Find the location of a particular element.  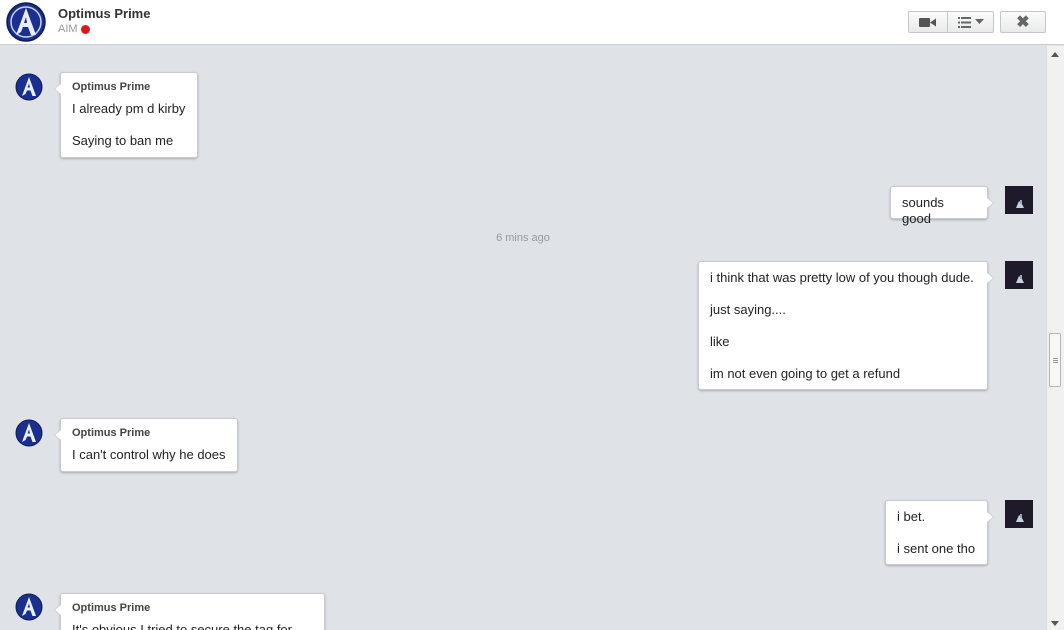

message-text: like is located at coordinates (720, 341).